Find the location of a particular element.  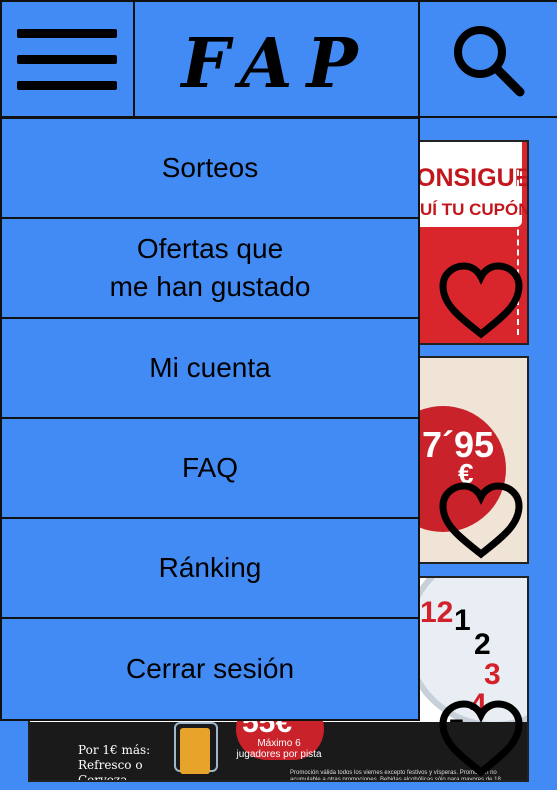

badge-note: Máximo 6 jugadores por pista is located at coordinates (279, 749).